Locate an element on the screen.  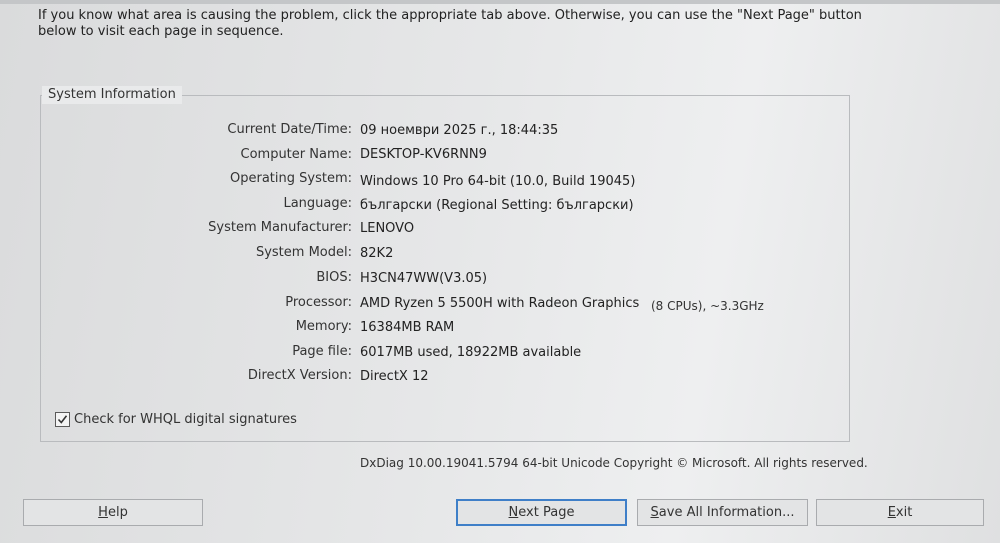
computer-name-label: Computer Name: is located at coordinates (296, 154).